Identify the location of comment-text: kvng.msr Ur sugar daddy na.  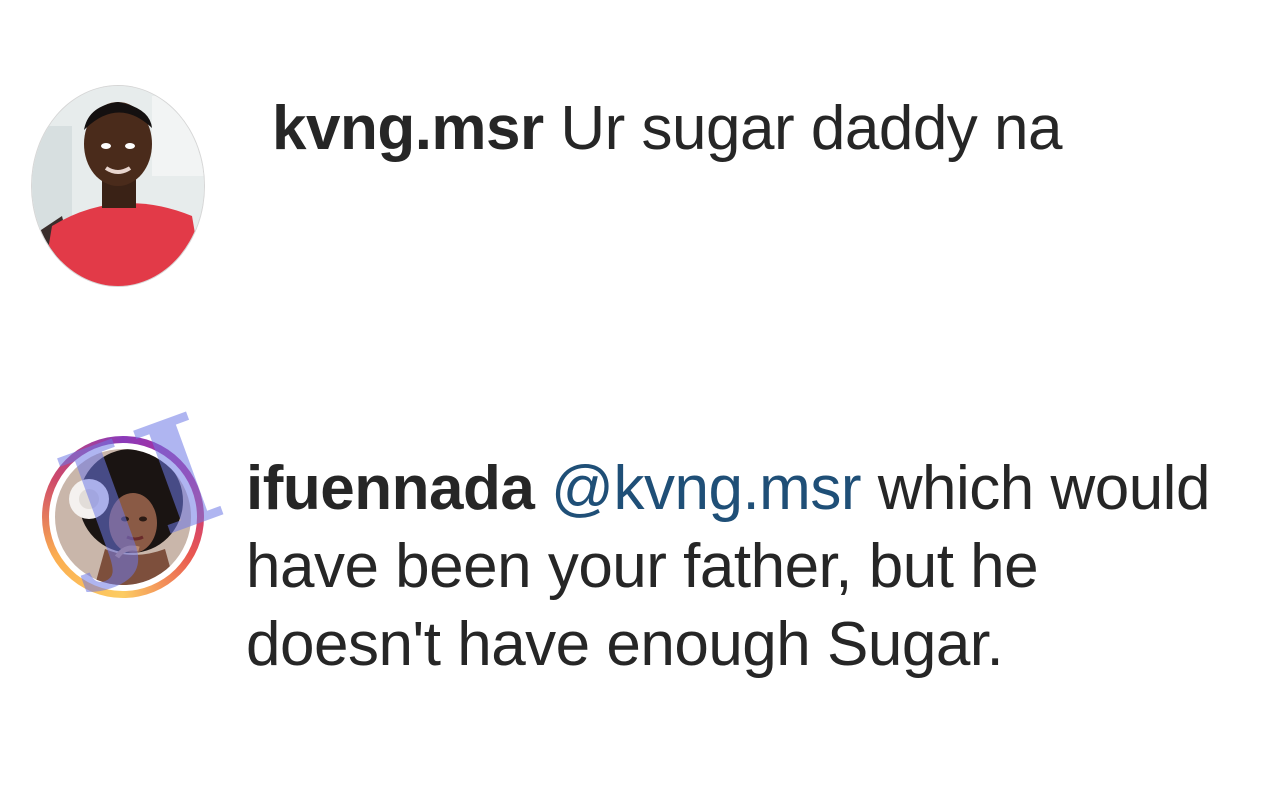
(767, 129).